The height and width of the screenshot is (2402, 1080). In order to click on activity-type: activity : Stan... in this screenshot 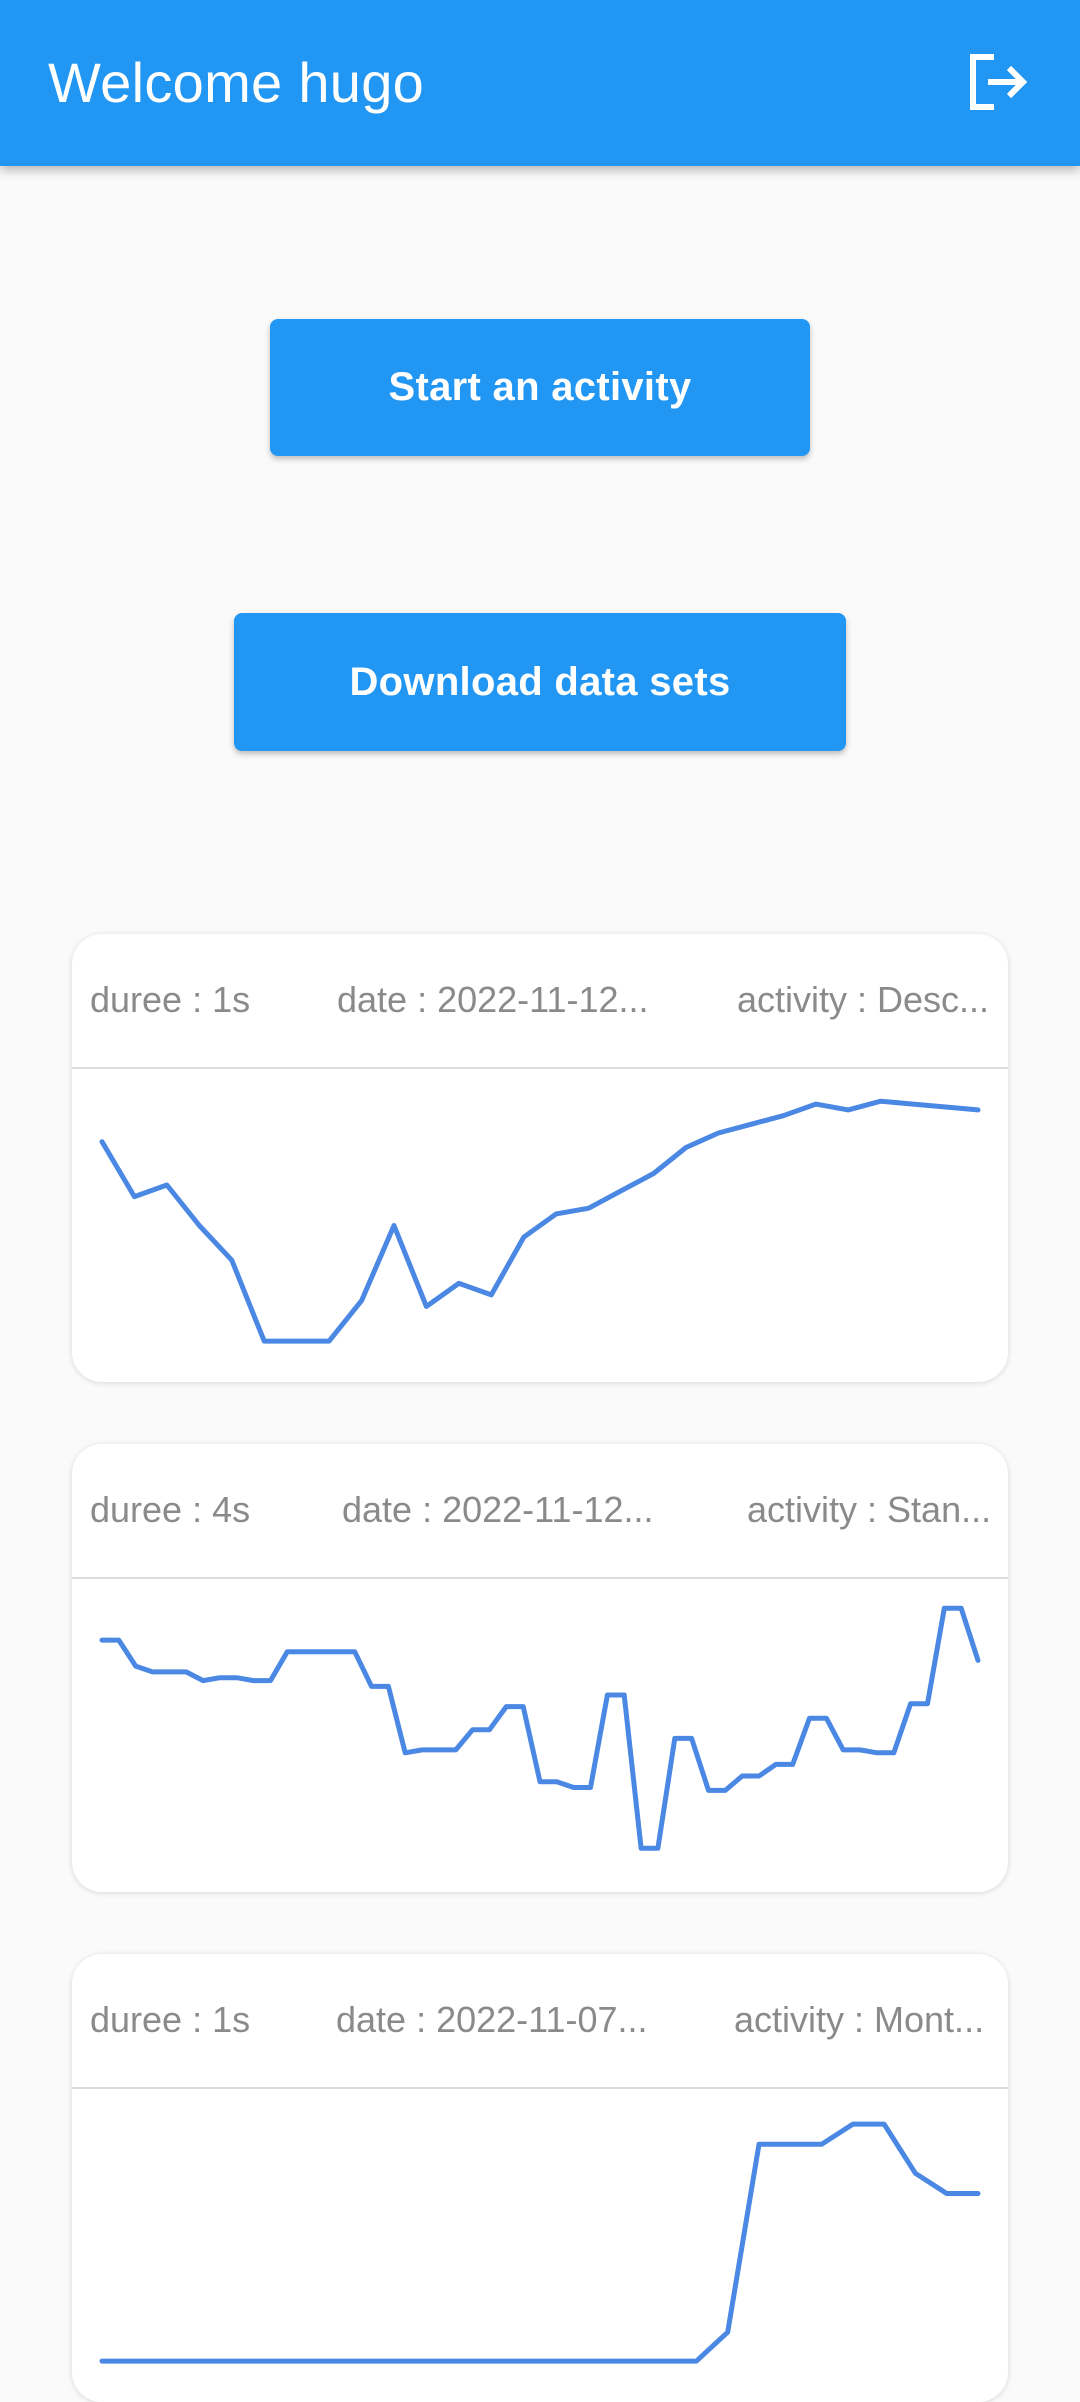, I will do `click(869, 1509)`.